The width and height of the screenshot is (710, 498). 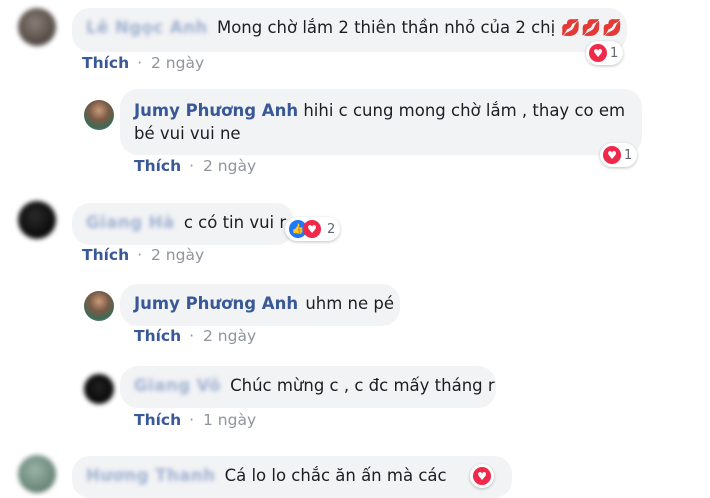 I want to click on comment-bubble: Hương Thanh Cá lo lo chắc ăn ấn mà các, so click(x=292, y=477).